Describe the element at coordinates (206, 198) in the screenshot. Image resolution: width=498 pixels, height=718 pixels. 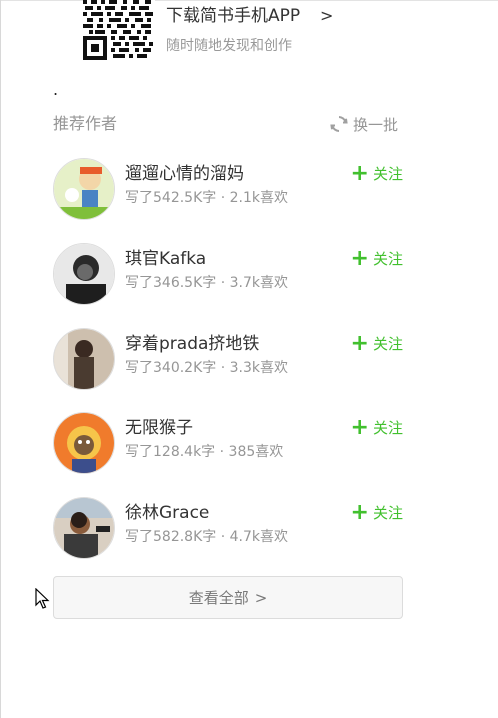
I see `author-meta: 写了542.5K字 · 2.1k喜欢` at that location.